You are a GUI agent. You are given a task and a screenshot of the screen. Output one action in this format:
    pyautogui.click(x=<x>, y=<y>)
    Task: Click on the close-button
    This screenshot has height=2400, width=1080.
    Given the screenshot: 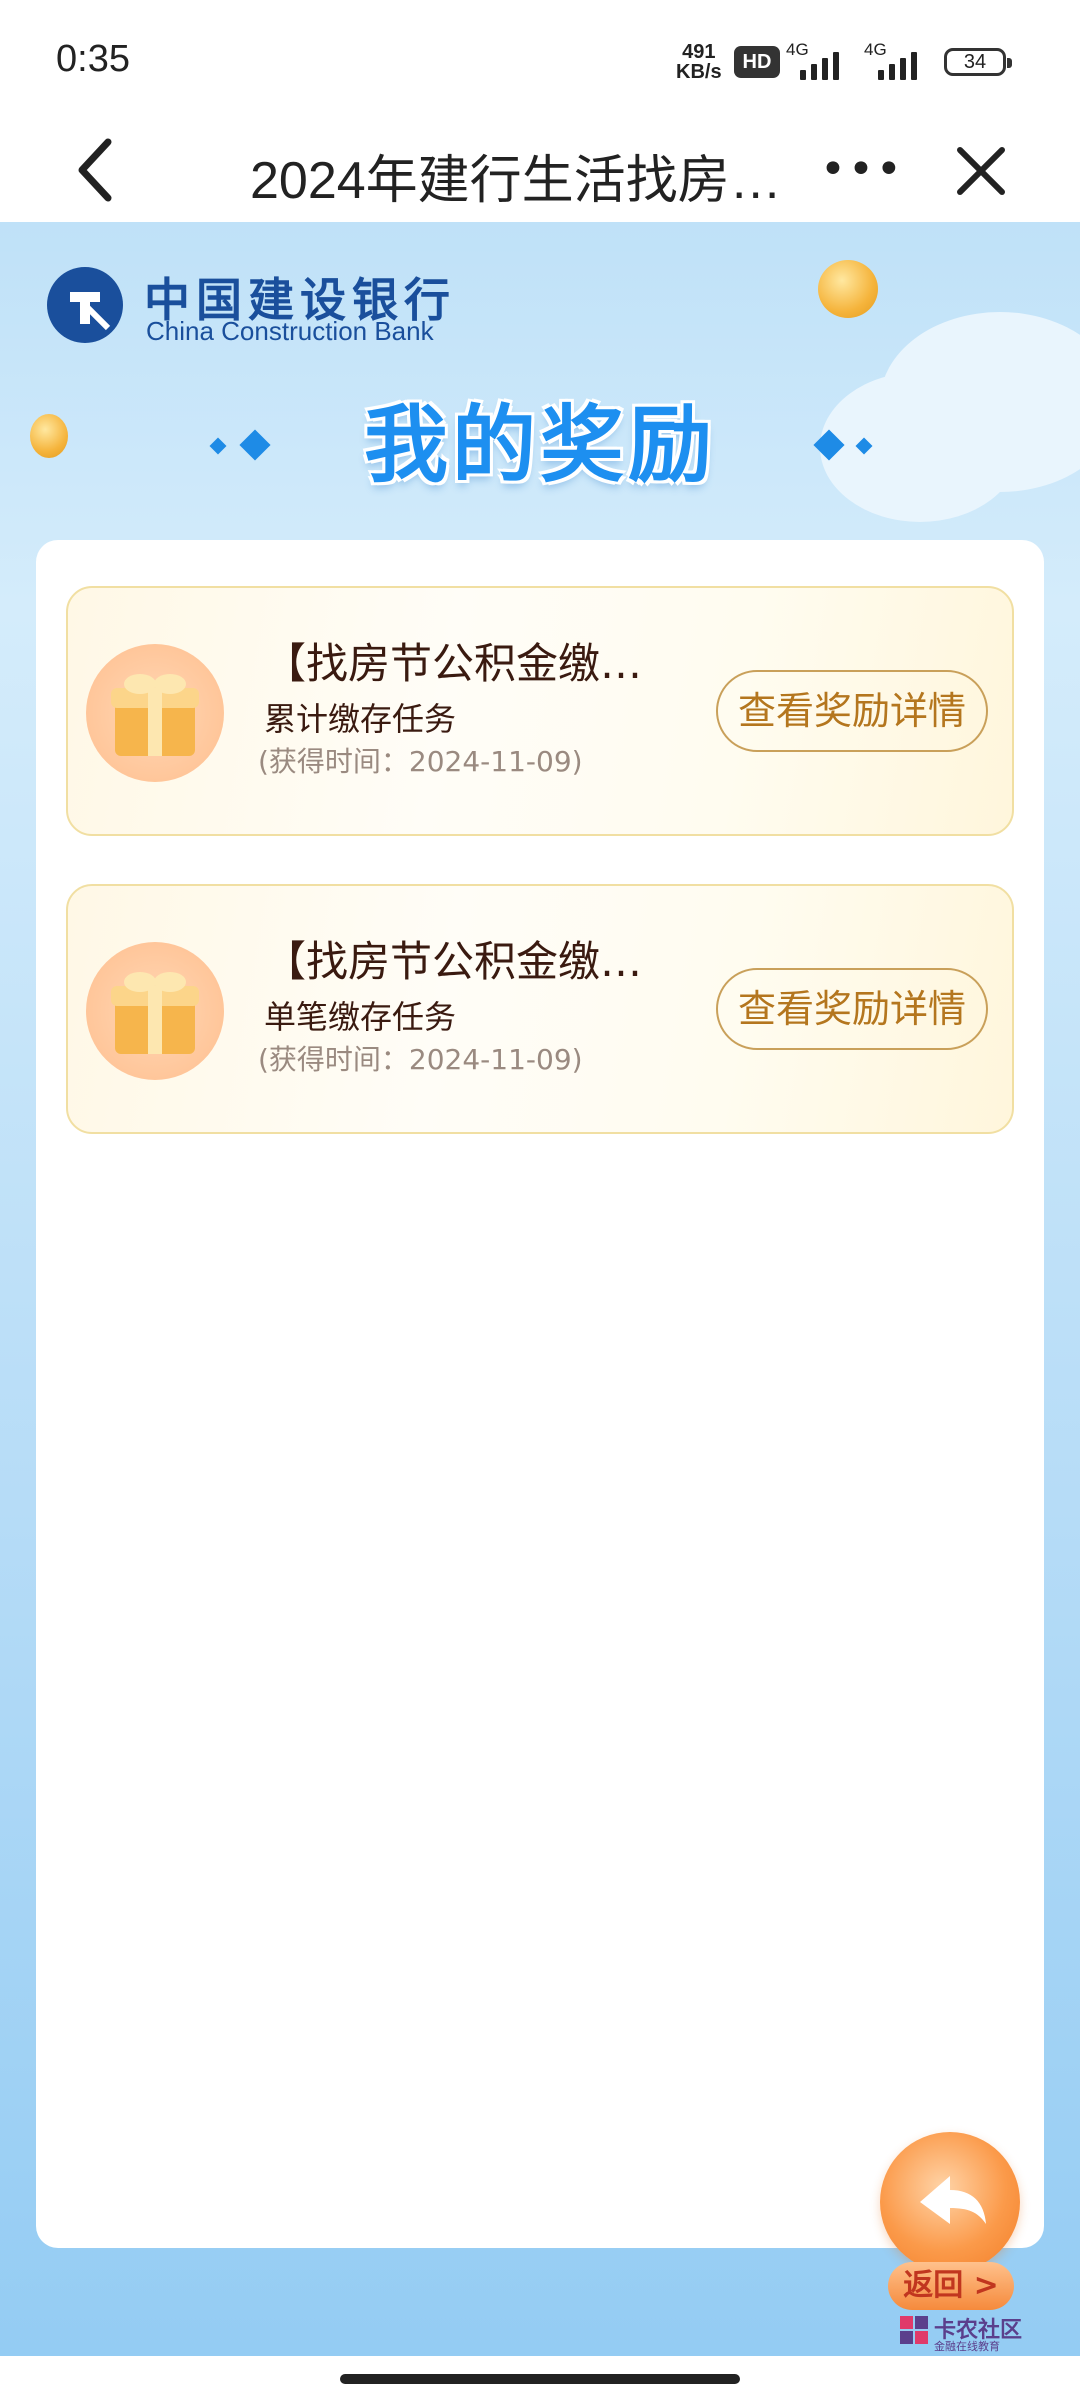 What is the action you would take?
    pyautogui.click(x=981, y=170)
    